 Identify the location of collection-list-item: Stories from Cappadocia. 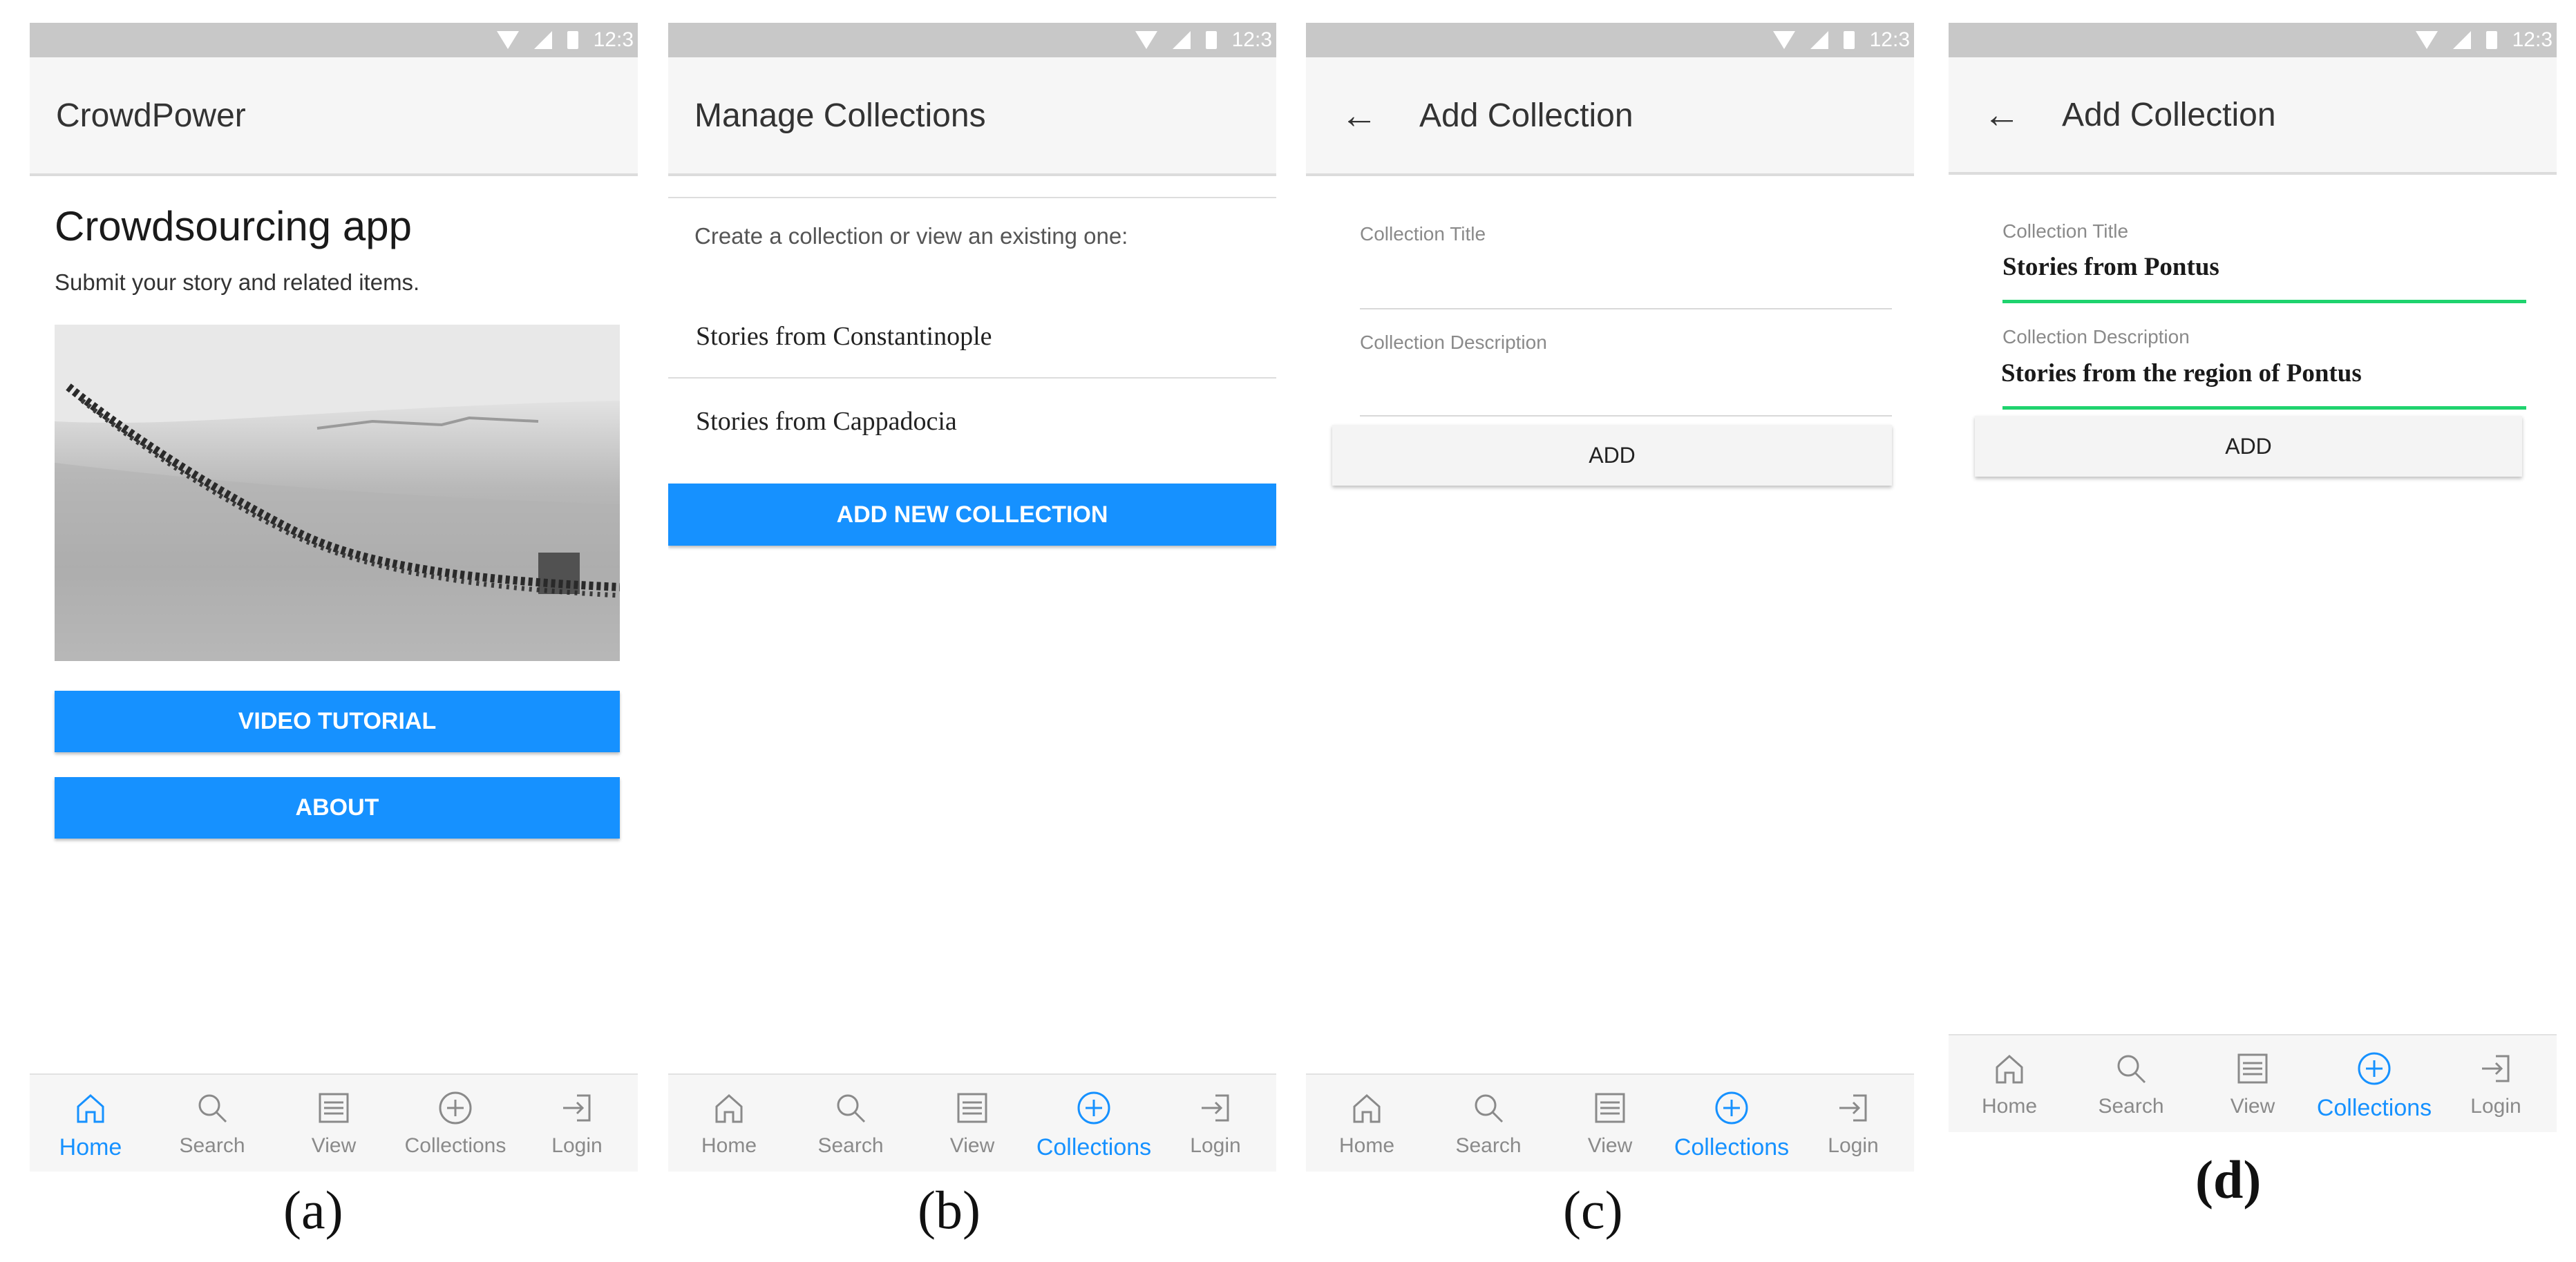
(972, 421).